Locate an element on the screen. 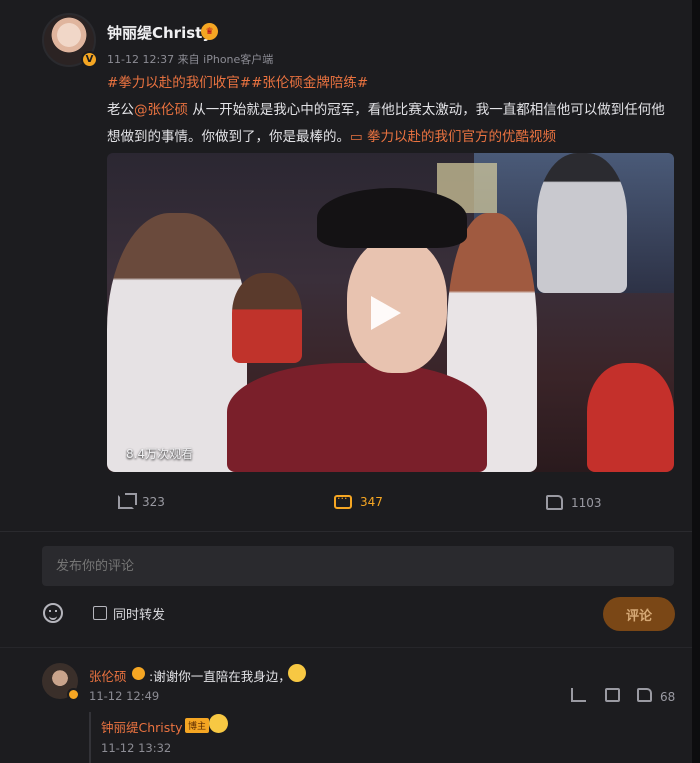  comment-like-count: 68 is located at coordinates (668, 697).